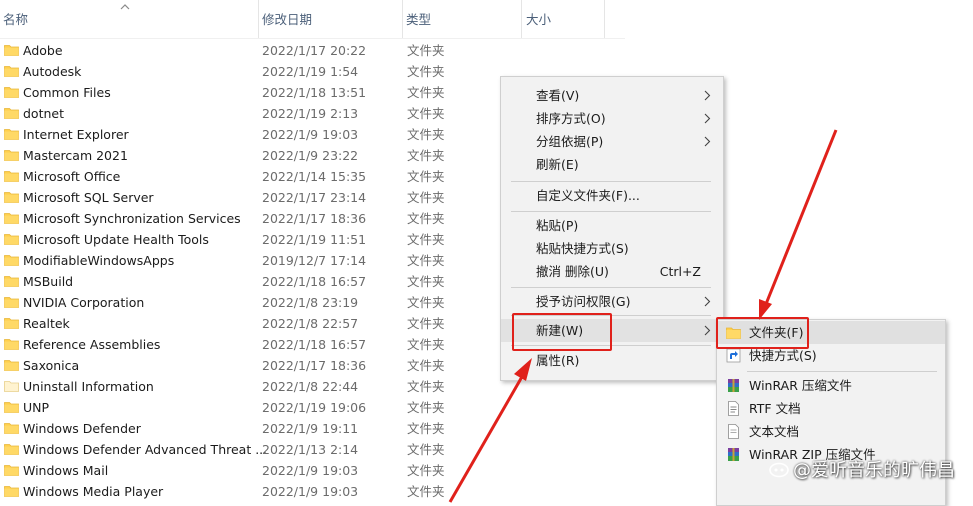 The width and height of the screenshot is (973, 506). What do you see at coordinates (250, 281) in the screenshot?
I see `file-row: MSBuild 2022/1/18 16:57 文件夹` at bounding box center [250, 281].